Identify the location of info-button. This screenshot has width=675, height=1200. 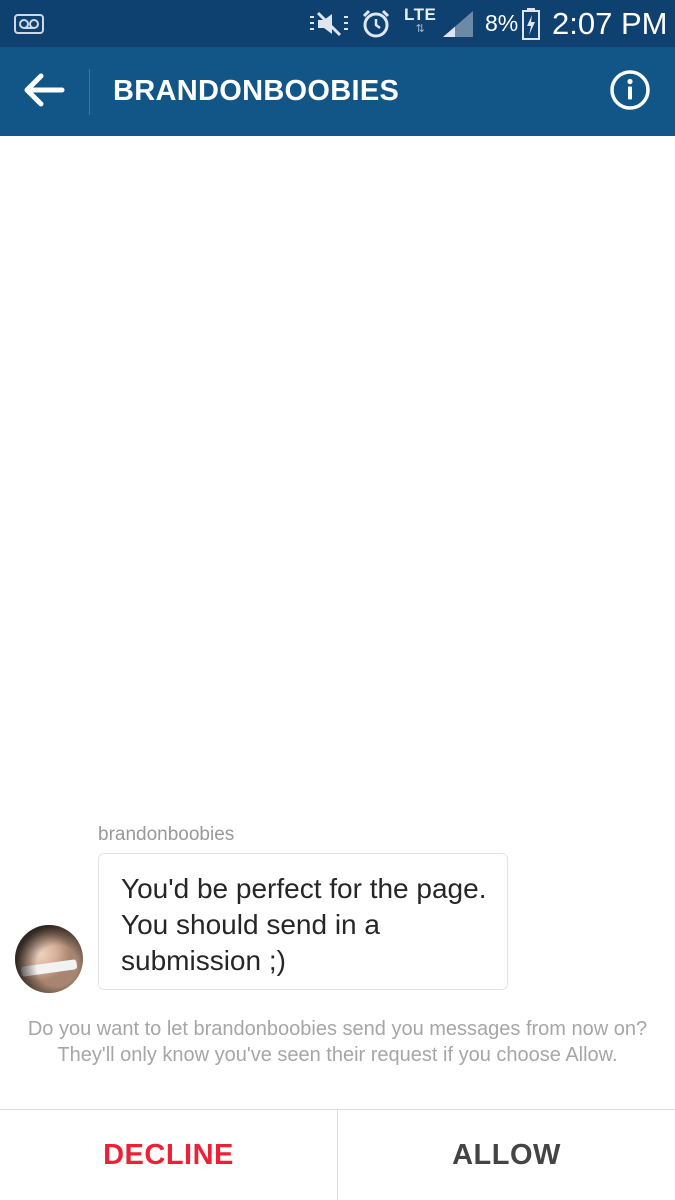
(630, 92).